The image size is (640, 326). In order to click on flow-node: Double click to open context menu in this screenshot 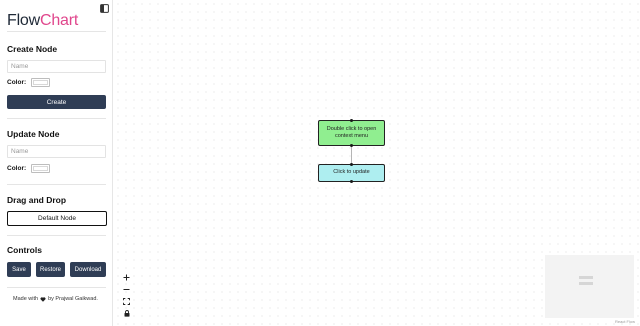, I will do `click(351, 133)`.